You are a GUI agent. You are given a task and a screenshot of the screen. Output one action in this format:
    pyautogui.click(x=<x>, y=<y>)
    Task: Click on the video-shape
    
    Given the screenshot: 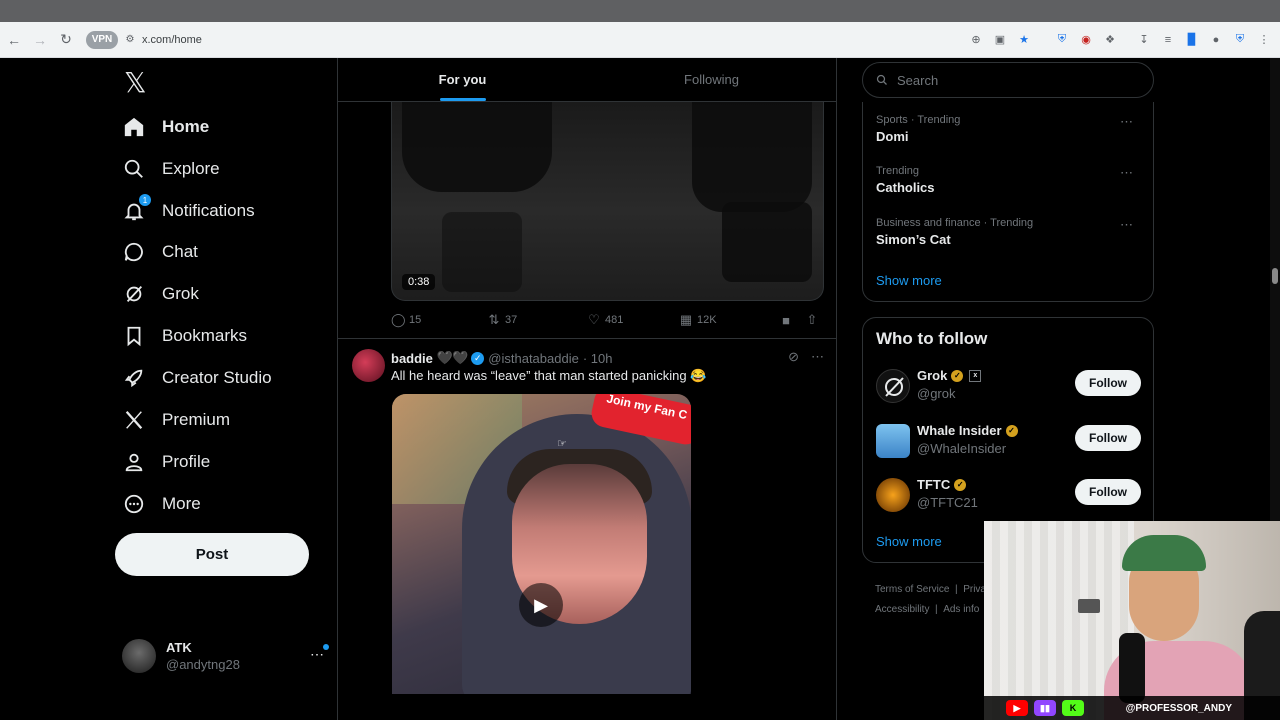 What is the action you would take?
    pyautogui.click(x=752, y=157)
    